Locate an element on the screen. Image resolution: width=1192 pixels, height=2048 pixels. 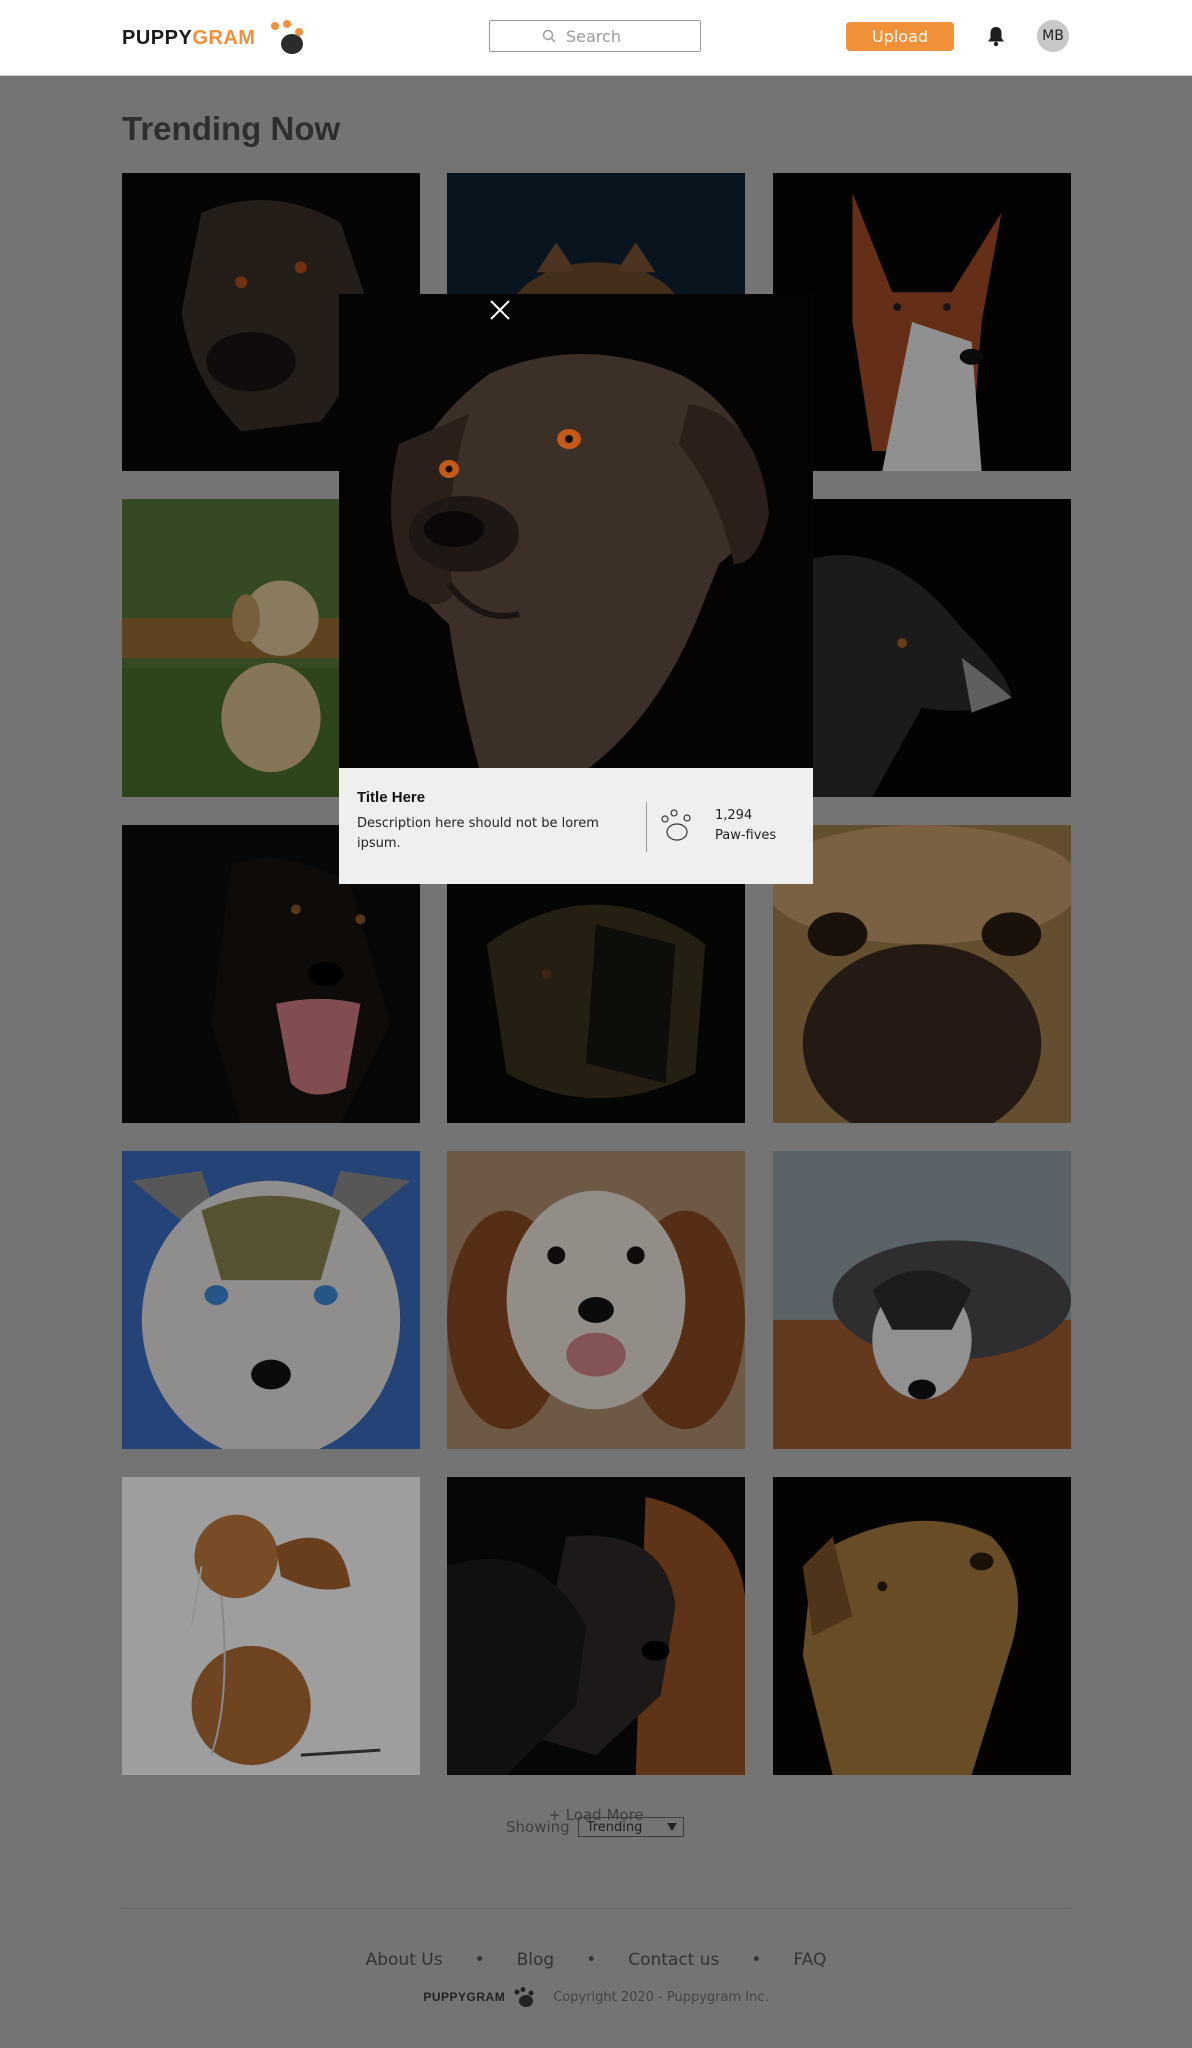
photo-tile-two-dark-dogs is located at coordinates (596, 1626).